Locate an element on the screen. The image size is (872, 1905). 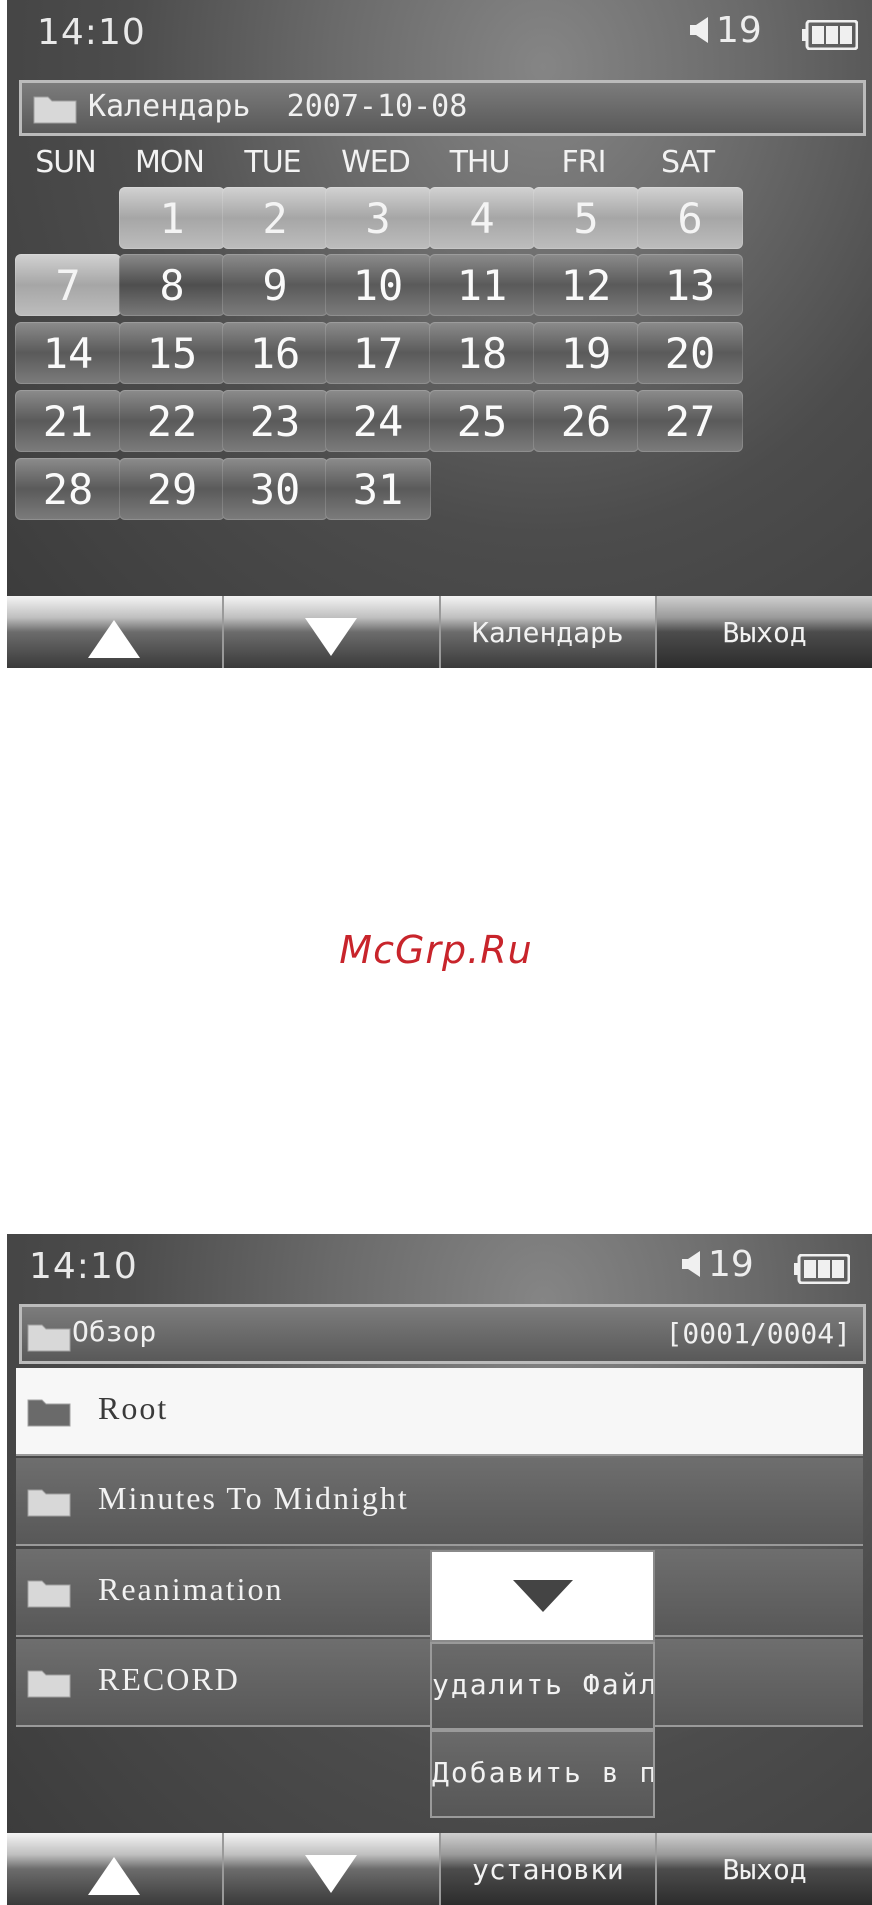
calendar-day-21: 21 is located at coordinates (68, 421).